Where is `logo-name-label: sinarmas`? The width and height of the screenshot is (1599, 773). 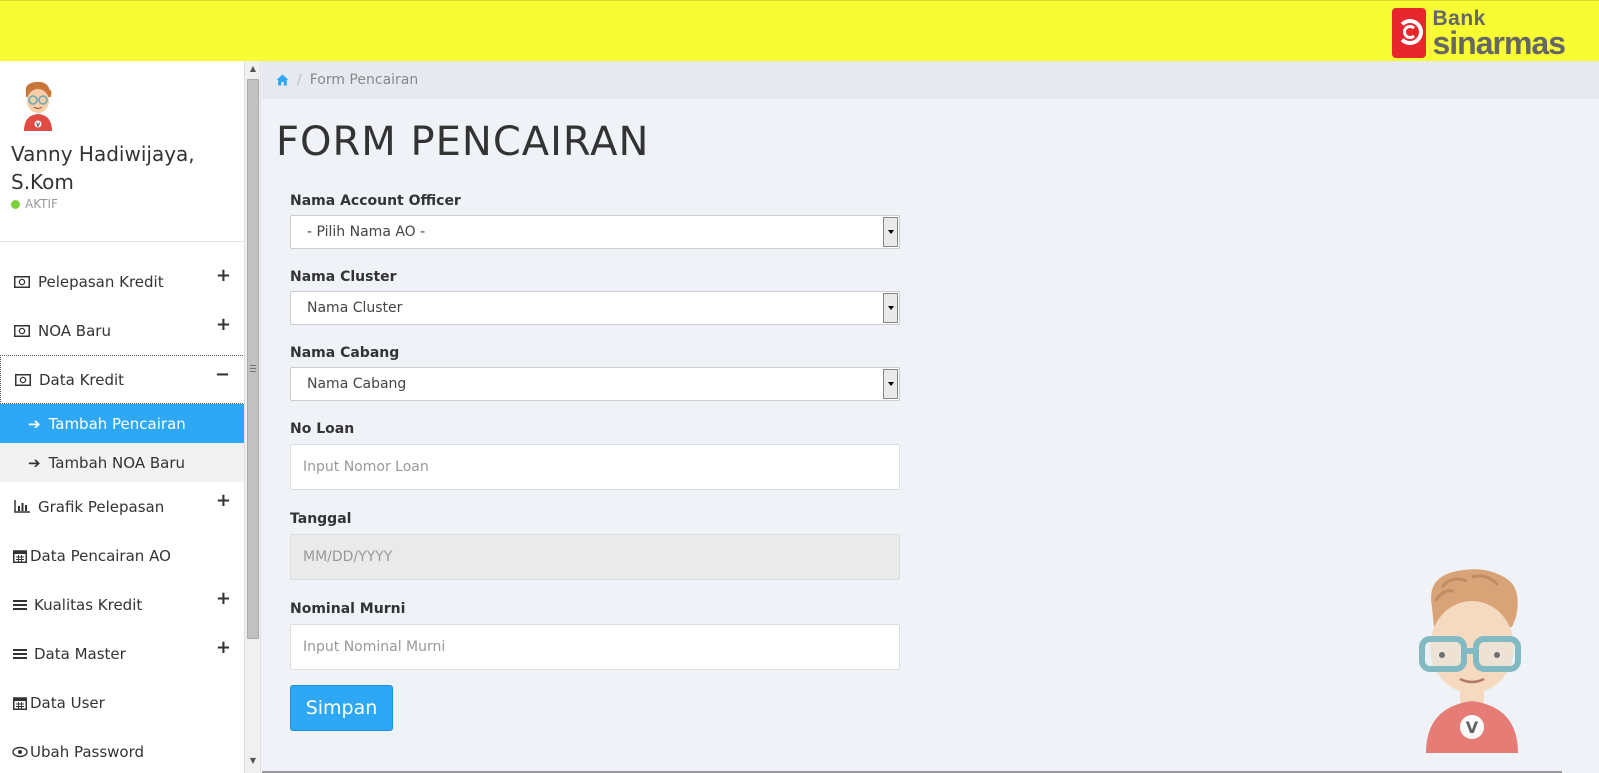 logo-name-label: sinarmas is located at coordinates (1499, 42).